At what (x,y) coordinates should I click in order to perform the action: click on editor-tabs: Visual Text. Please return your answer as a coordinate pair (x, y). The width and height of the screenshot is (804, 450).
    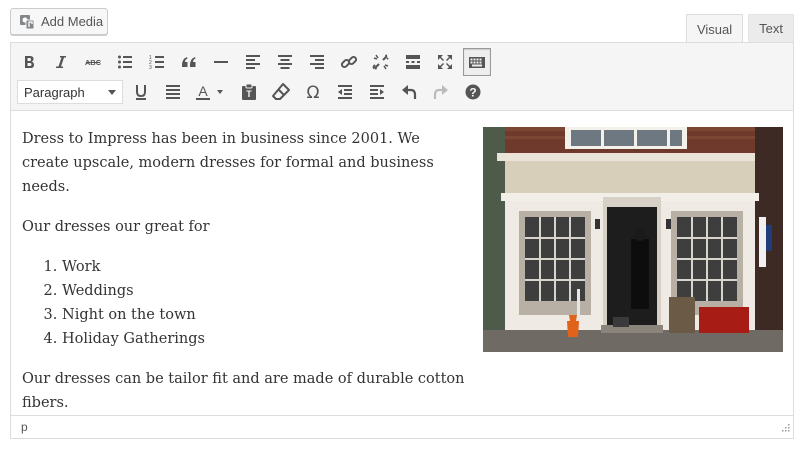
    Looking at the image, I should click on (737, 28).